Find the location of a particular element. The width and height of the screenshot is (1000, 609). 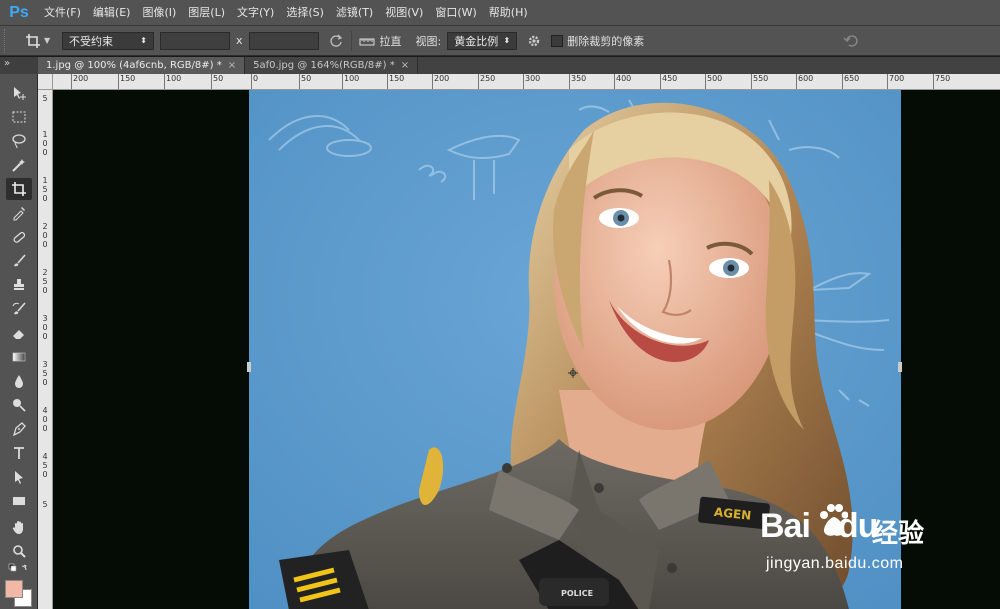

ruler-tick: 750 is located at coordinates (941, 81).